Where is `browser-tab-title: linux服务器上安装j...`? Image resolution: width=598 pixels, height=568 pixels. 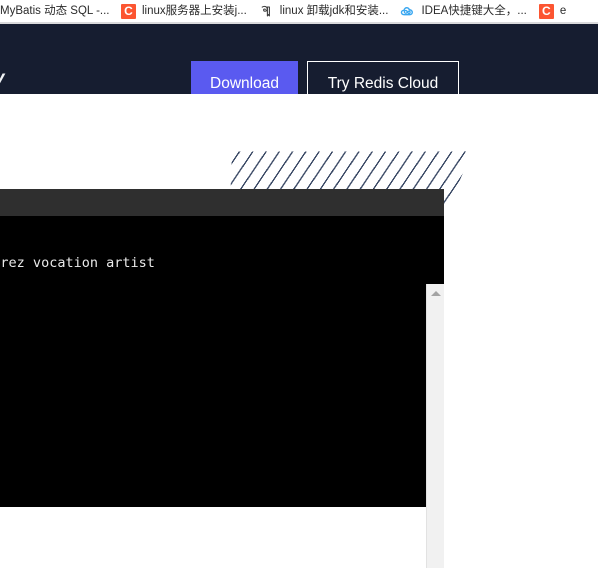 browser-tab-title: linux服务器上安装j... is located at coordinates (194, 11).